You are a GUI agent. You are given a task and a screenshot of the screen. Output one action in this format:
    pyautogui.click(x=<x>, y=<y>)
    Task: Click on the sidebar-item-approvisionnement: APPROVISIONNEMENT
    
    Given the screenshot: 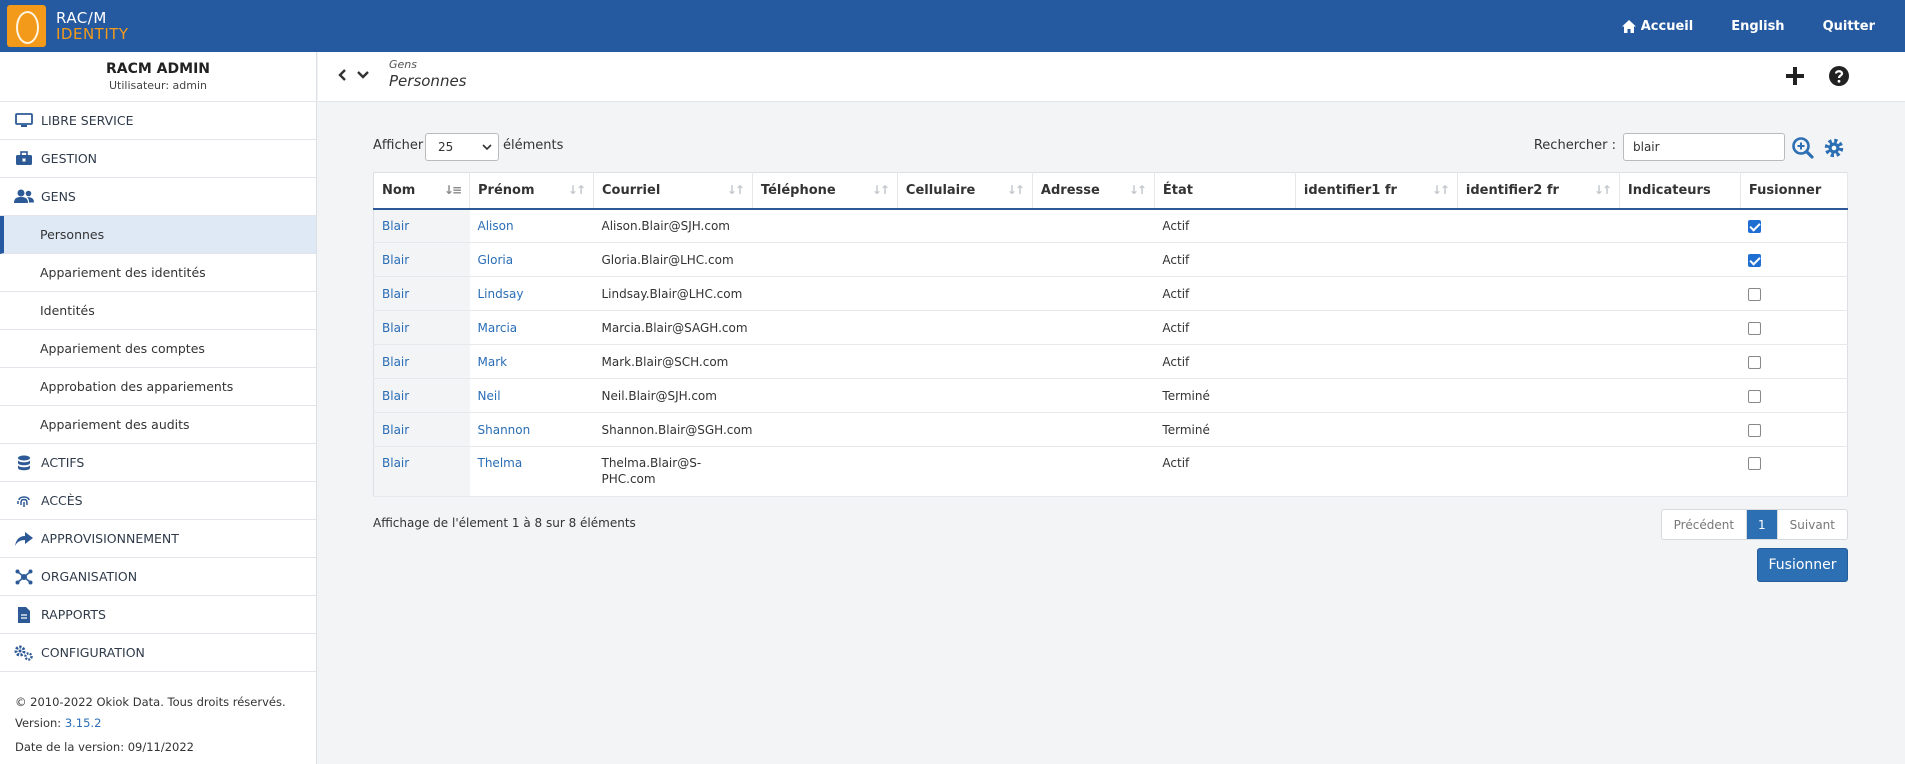 What is the action you would take?
    pyautogui.click(x=158, y=539)
    